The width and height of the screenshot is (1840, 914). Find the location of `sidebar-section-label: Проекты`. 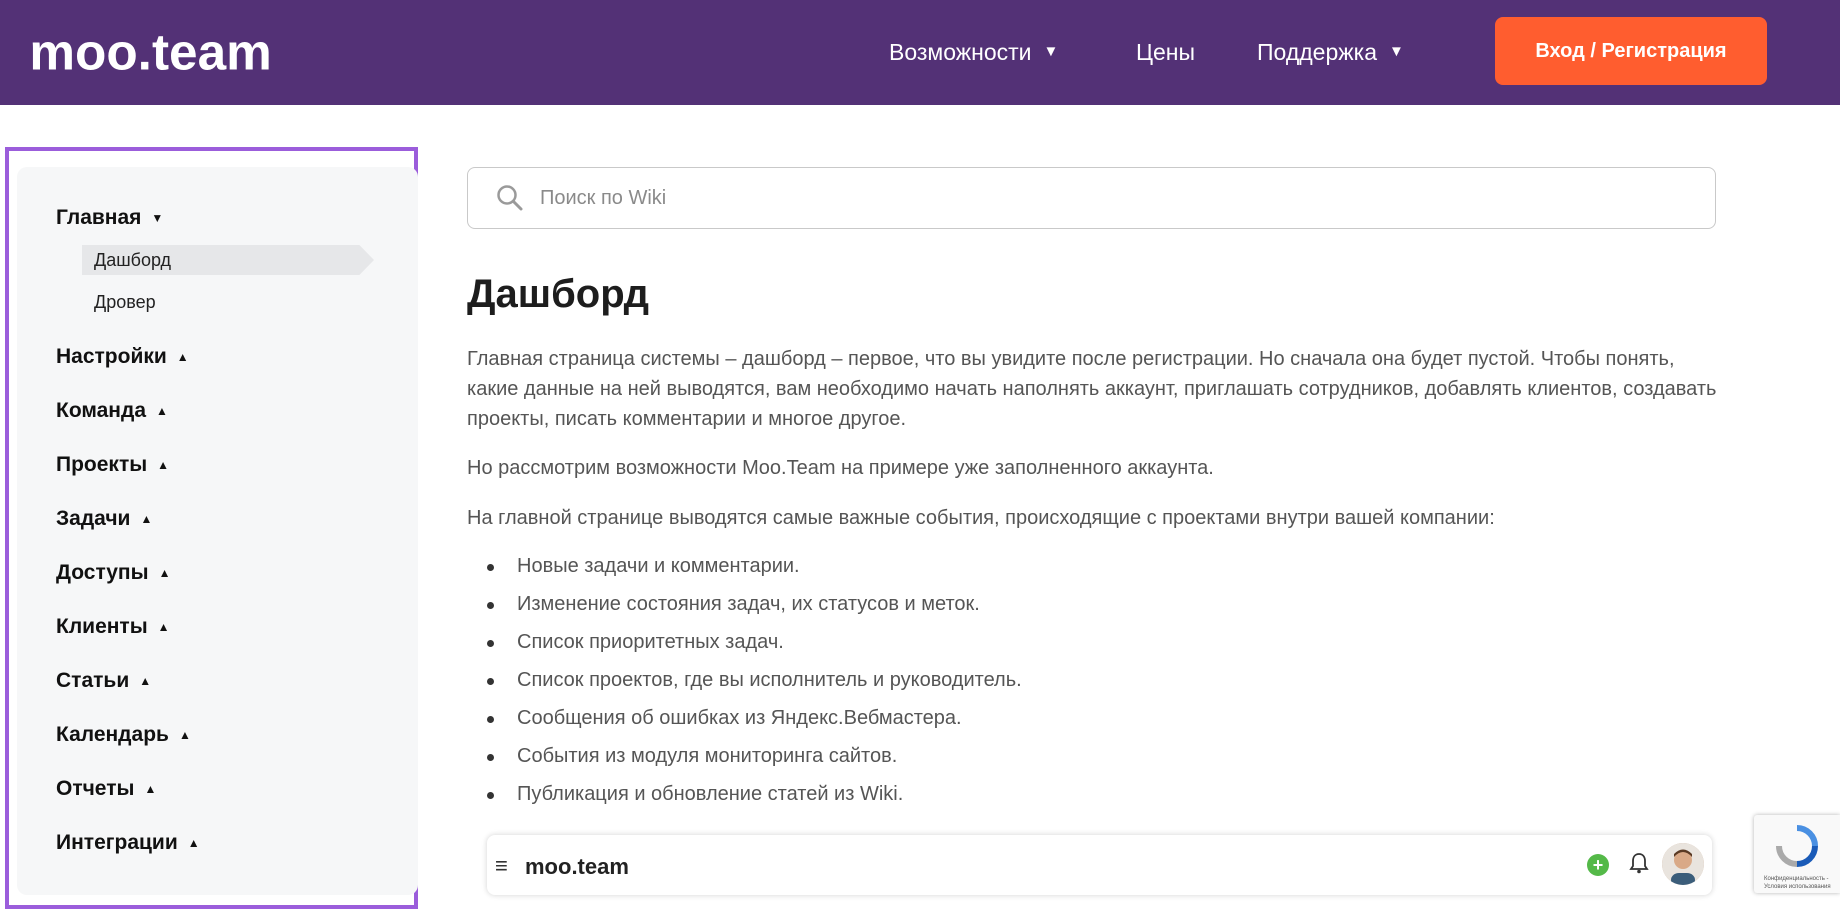

sidebar-section-label: Проекты is located at coordinates (102, 464).